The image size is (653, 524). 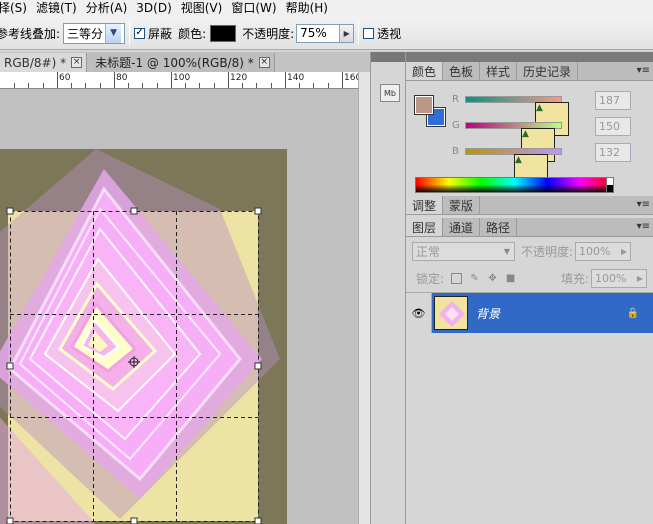 I want to click on menu-3d: 3D(D), so click(x=158, y=8).